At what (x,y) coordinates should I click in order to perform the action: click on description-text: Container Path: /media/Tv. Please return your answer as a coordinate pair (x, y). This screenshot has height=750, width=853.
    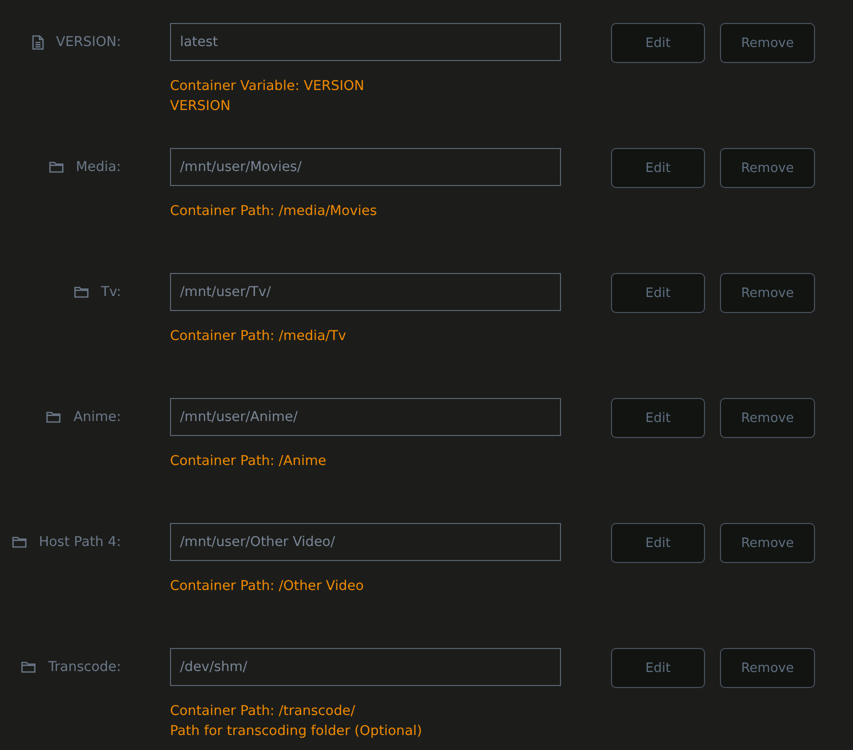
    Looking at the image, I should click on (258, 336).